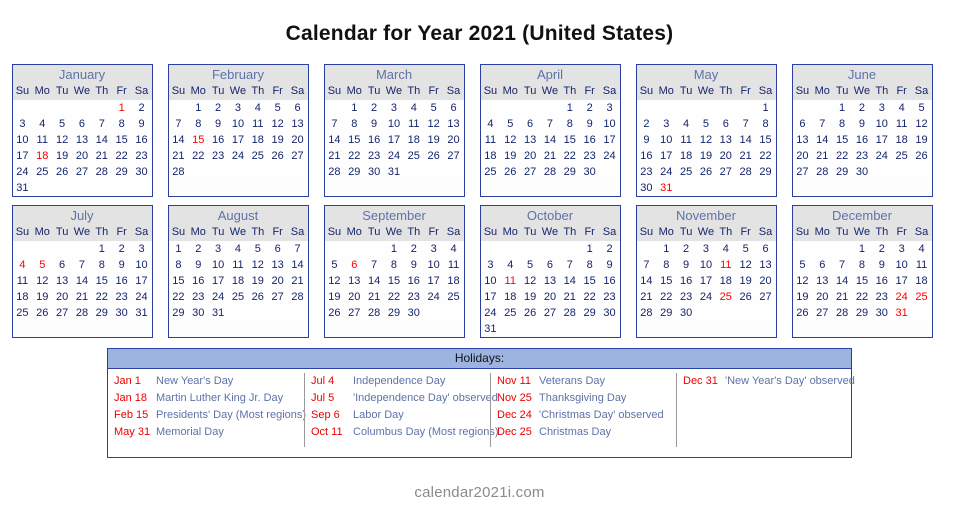  Describe the element at coordinates (862, 108) in the screenshot. I see `week-row: 12345` at that location.